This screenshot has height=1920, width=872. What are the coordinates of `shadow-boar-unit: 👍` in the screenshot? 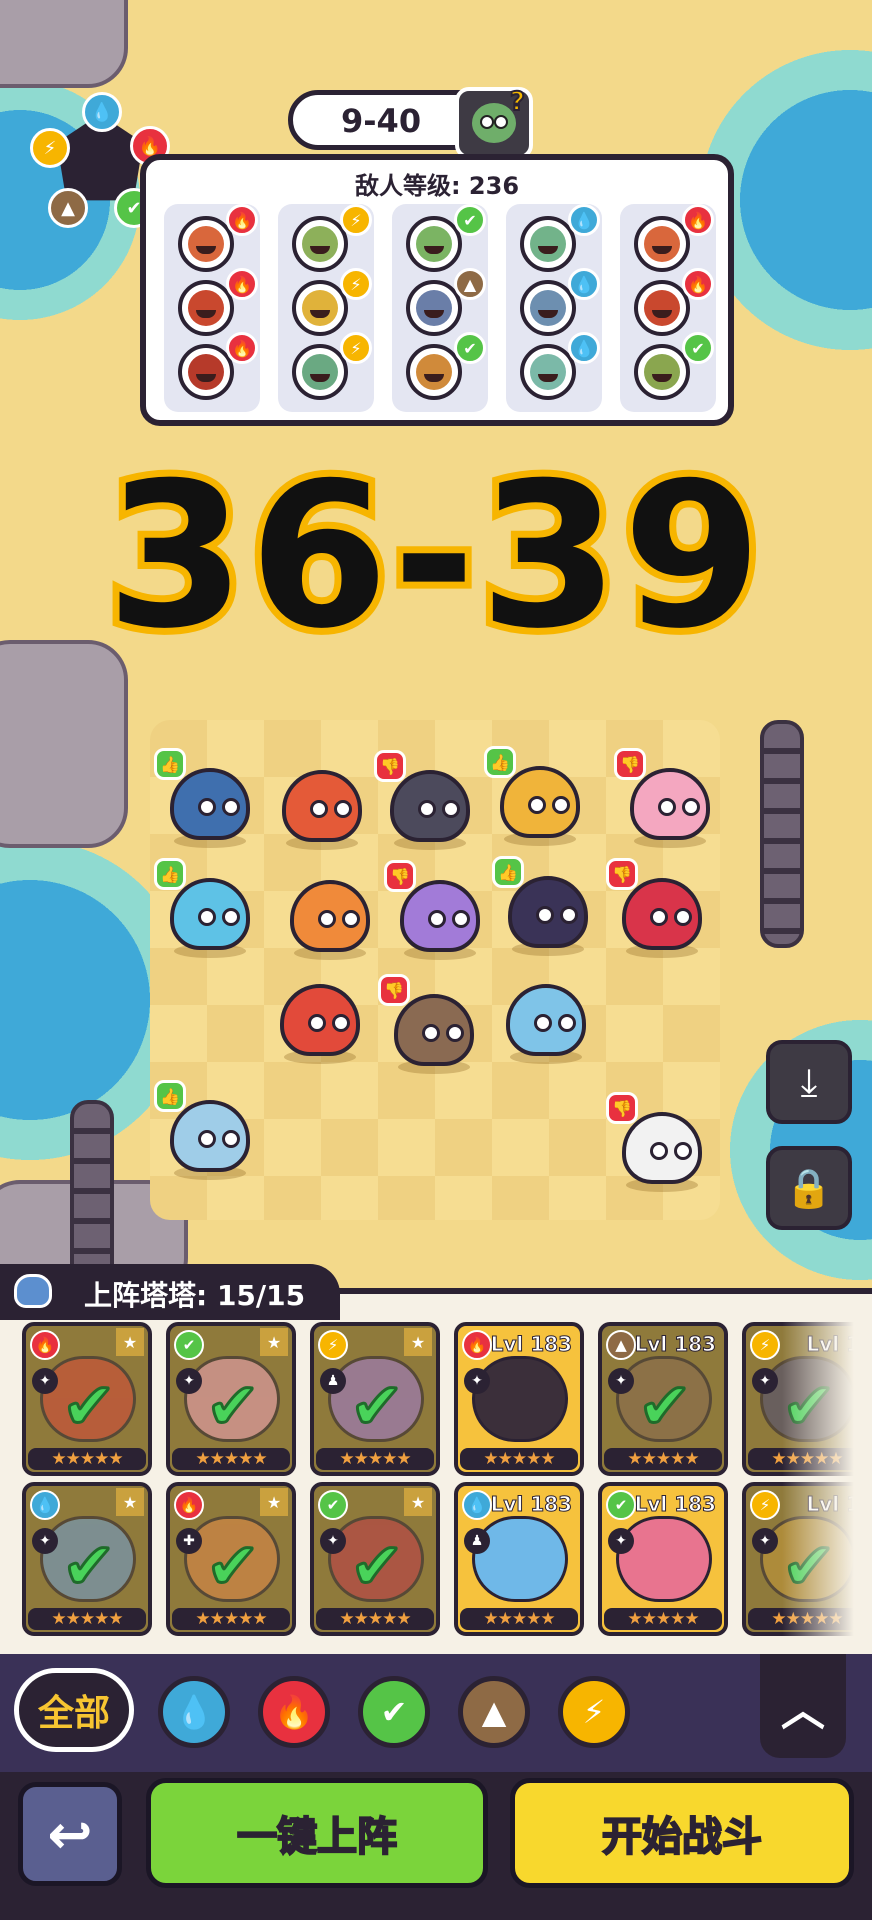 It's located at (545, 907).